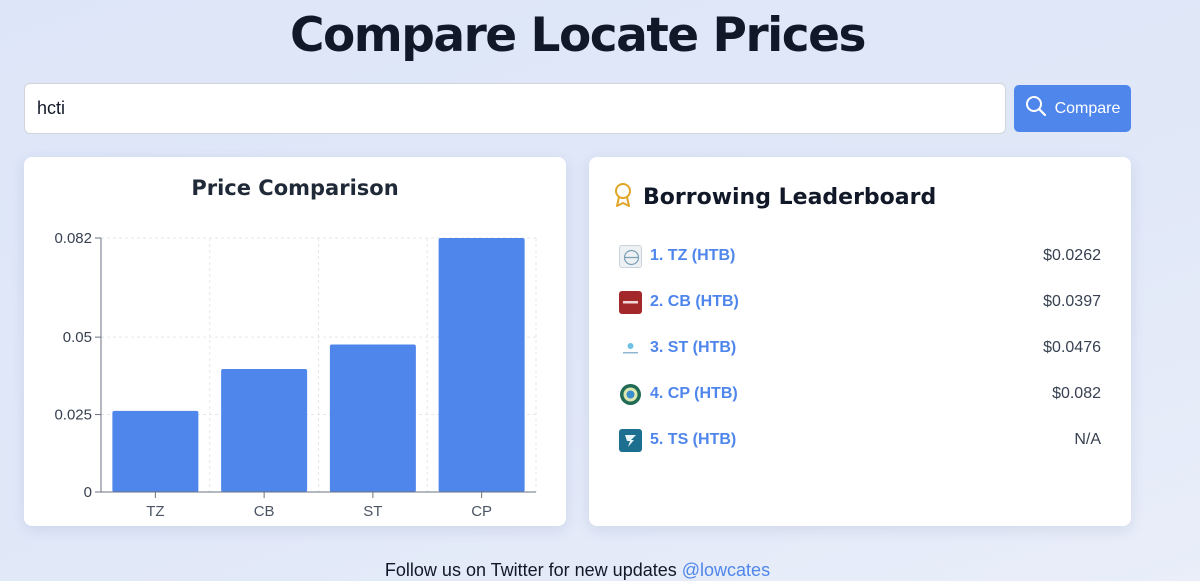 This screenshot has width=1200, height=581. I want to click on x-tick-label: TZ, so click(155, 511).